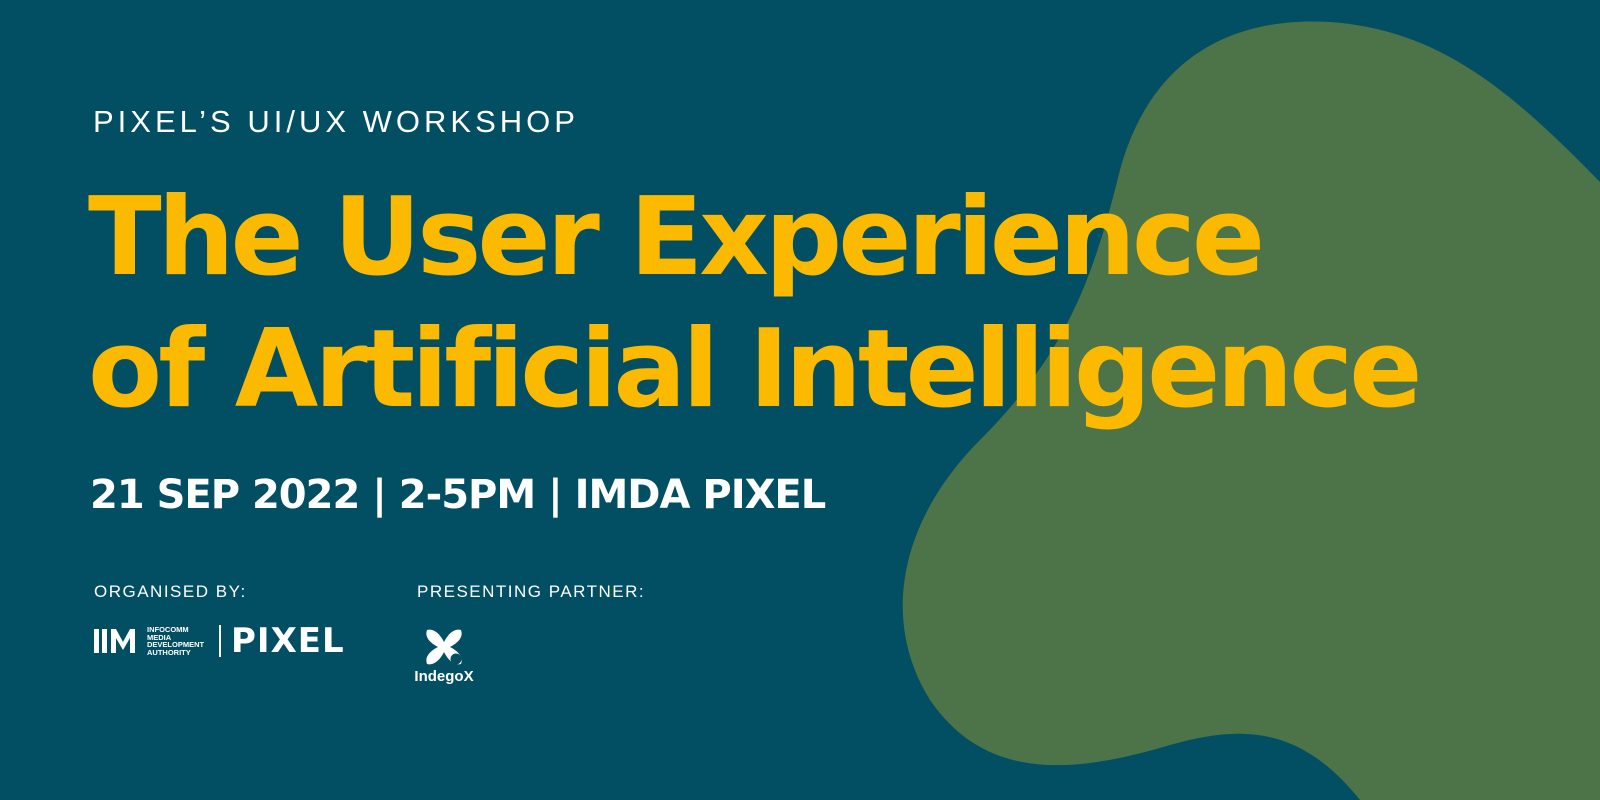  I want to click on logo-divider, so click(220, 641).